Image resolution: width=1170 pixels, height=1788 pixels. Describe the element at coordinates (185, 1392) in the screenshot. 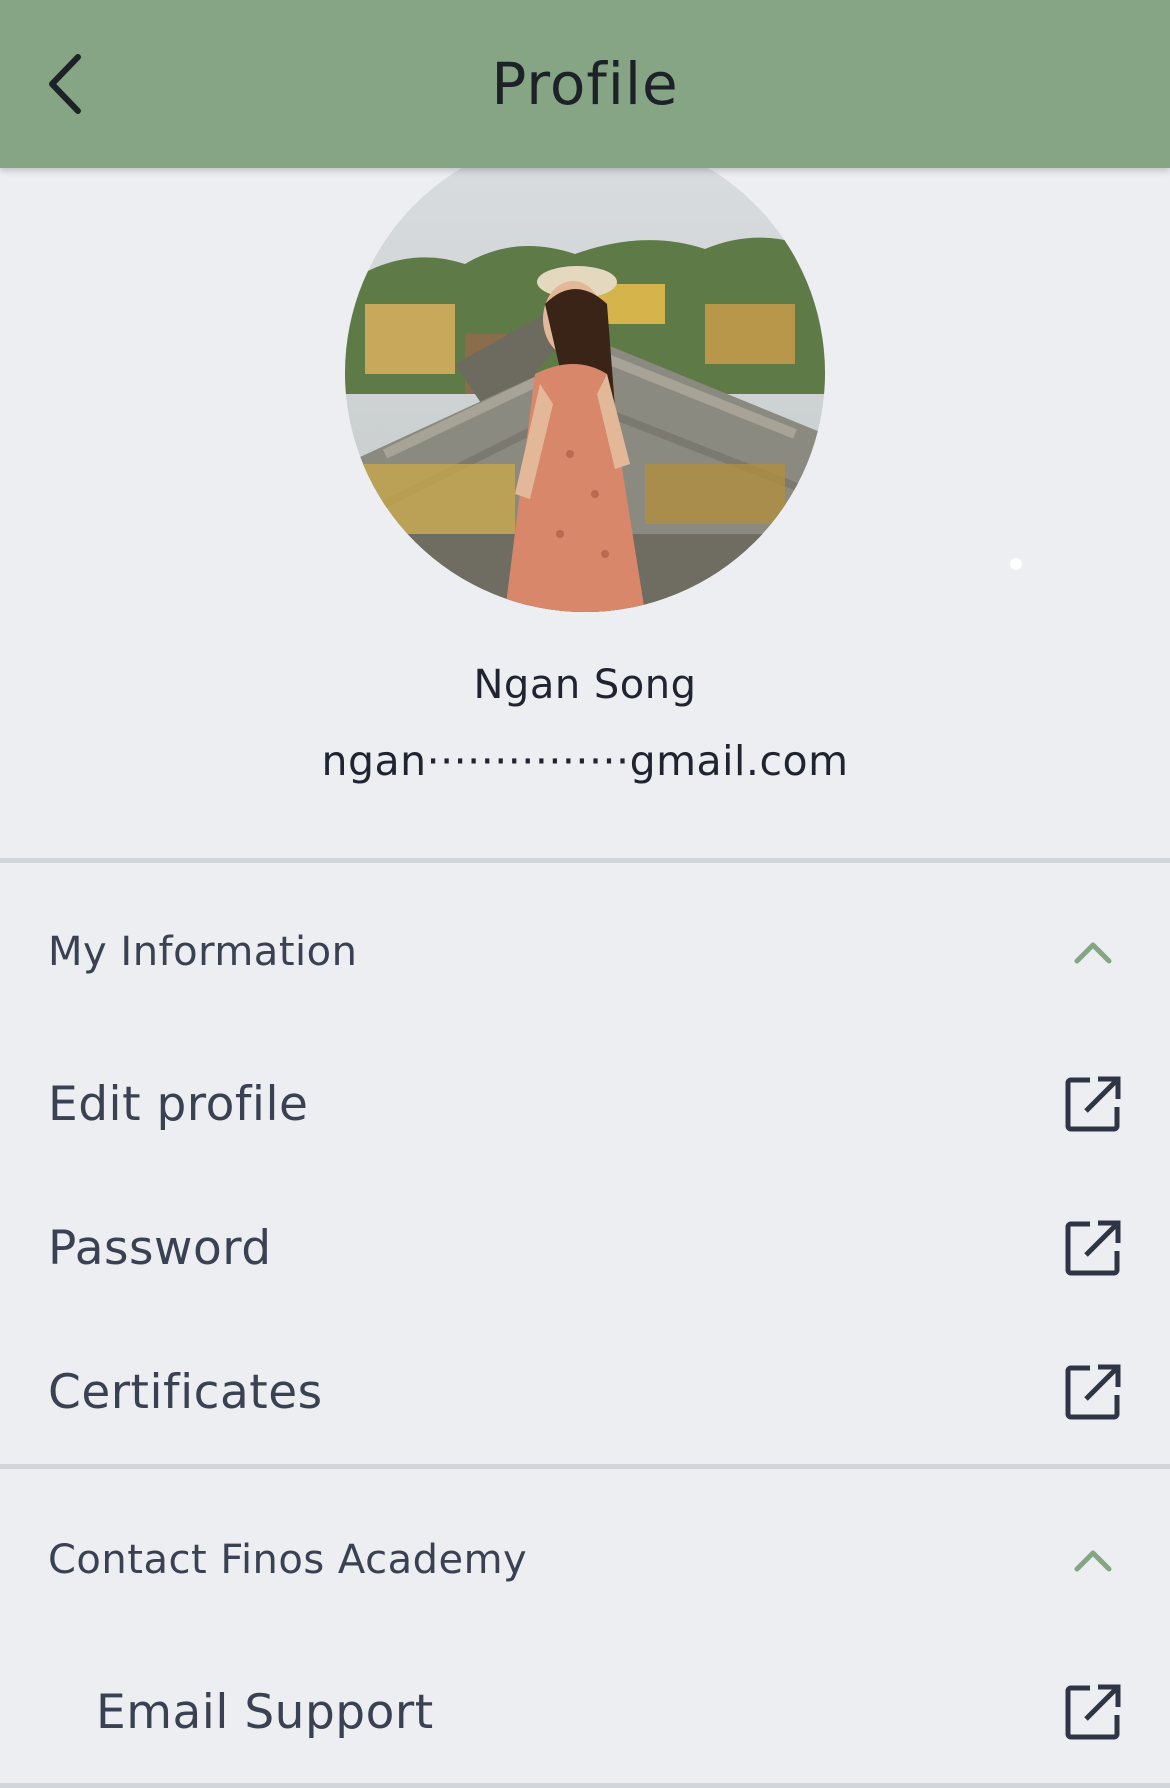

I see `menu-item-label: Certificates` at that location.